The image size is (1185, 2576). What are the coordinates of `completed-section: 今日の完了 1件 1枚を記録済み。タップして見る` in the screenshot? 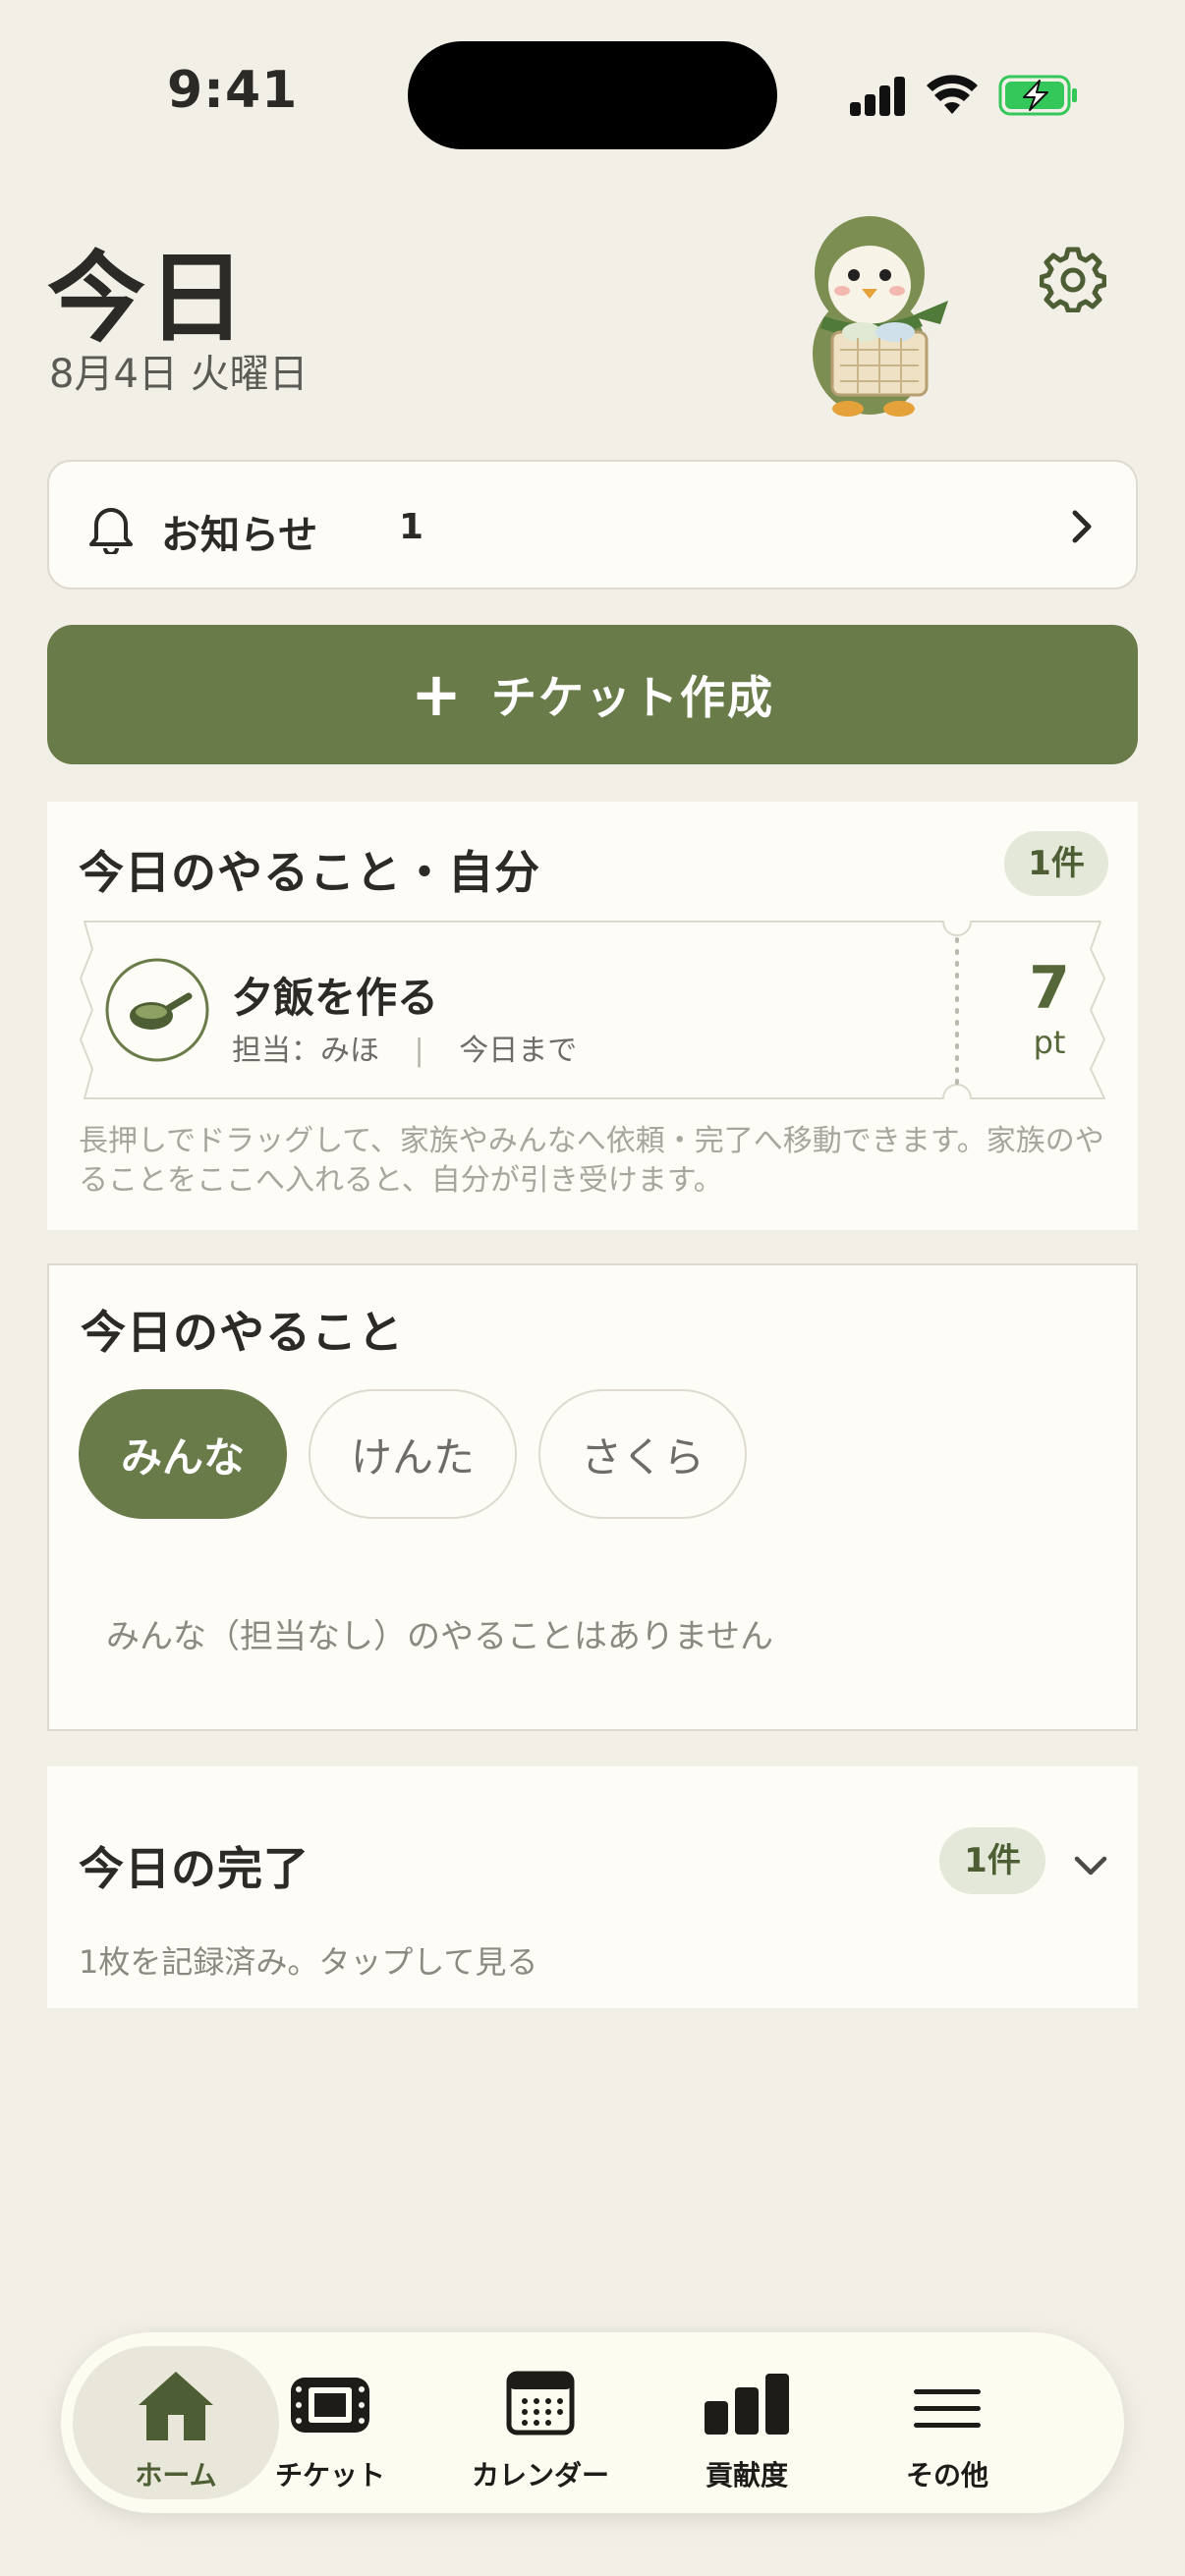 It's located at (592, 1887).